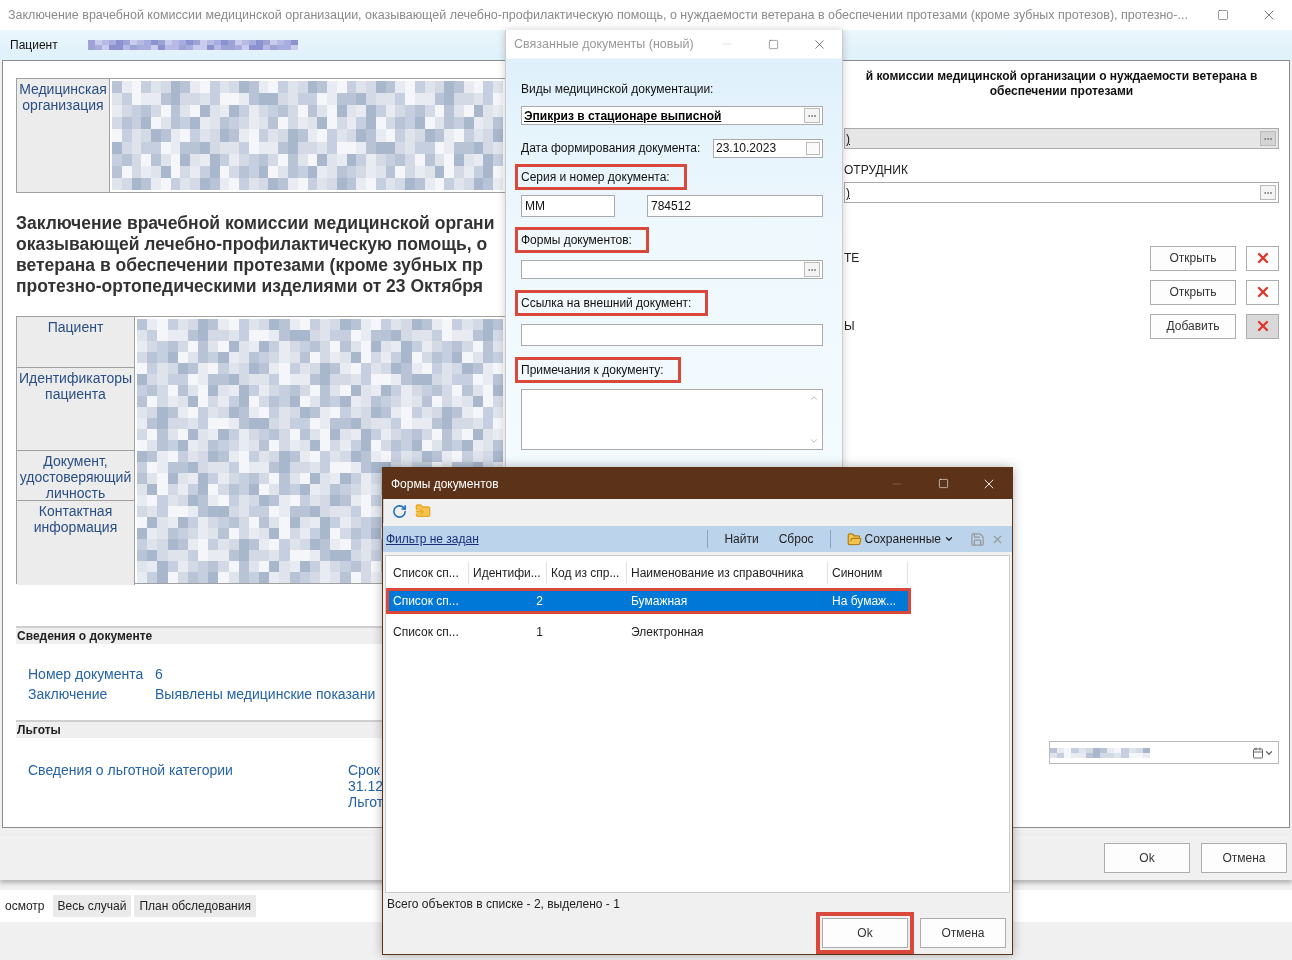  I want to click on row-label: Пациент, so click(76, 342).